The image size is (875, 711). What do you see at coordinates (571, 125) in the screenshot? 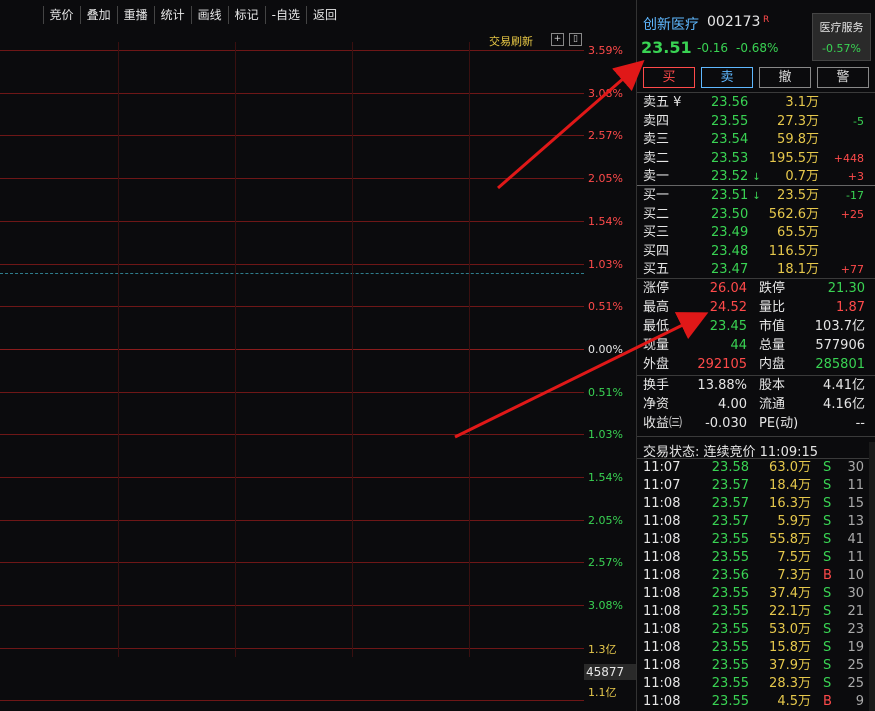
I see `arrow-to-price` at bounding box center [571, 125].